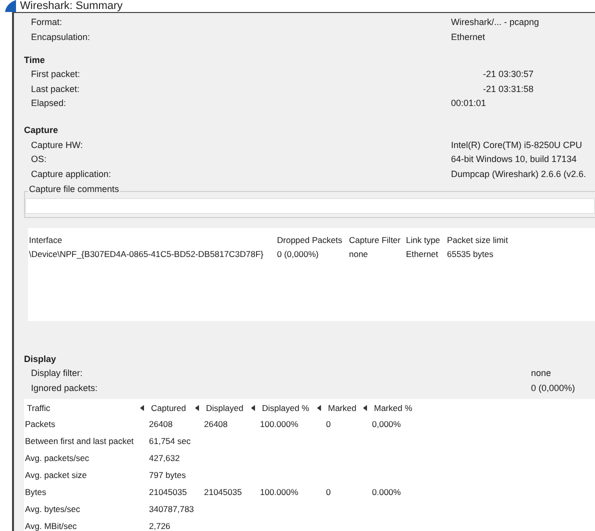 The width and height of the screenshot is (595, 531). What do you see at coordinates (541, 373) in the screenshot?
I see `field-value: none` at bounding box center [541, 373].